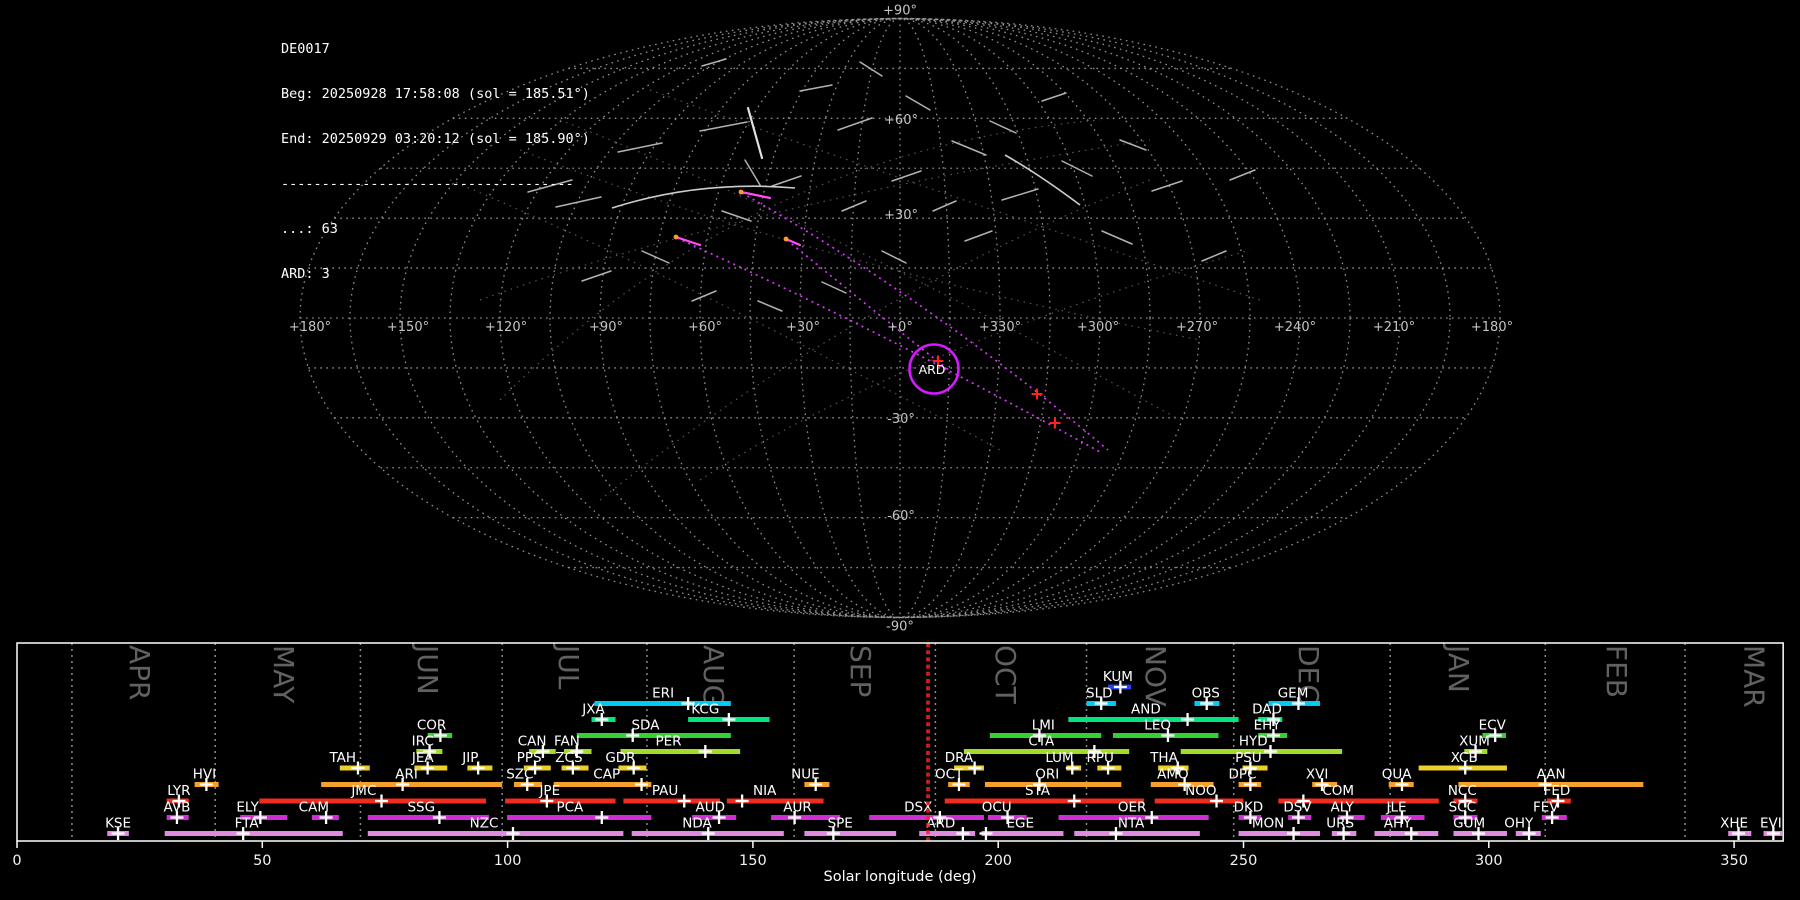  What do you see at coordinates (949, 775) in the screenshot?
I see `shower-code-label: OCT` at bounding box center [949, 775].